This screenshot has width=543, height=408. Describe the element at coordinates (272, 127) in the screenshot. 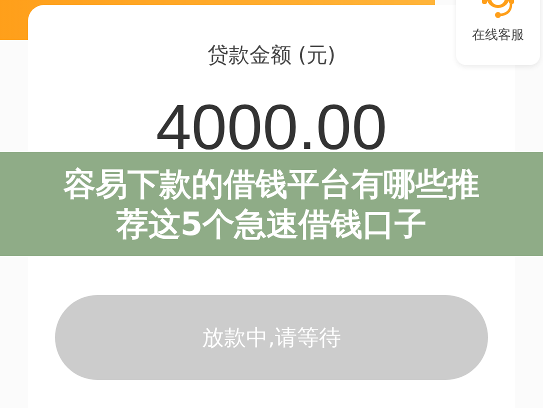

I see `loan-amount: 4000.00` at that location.